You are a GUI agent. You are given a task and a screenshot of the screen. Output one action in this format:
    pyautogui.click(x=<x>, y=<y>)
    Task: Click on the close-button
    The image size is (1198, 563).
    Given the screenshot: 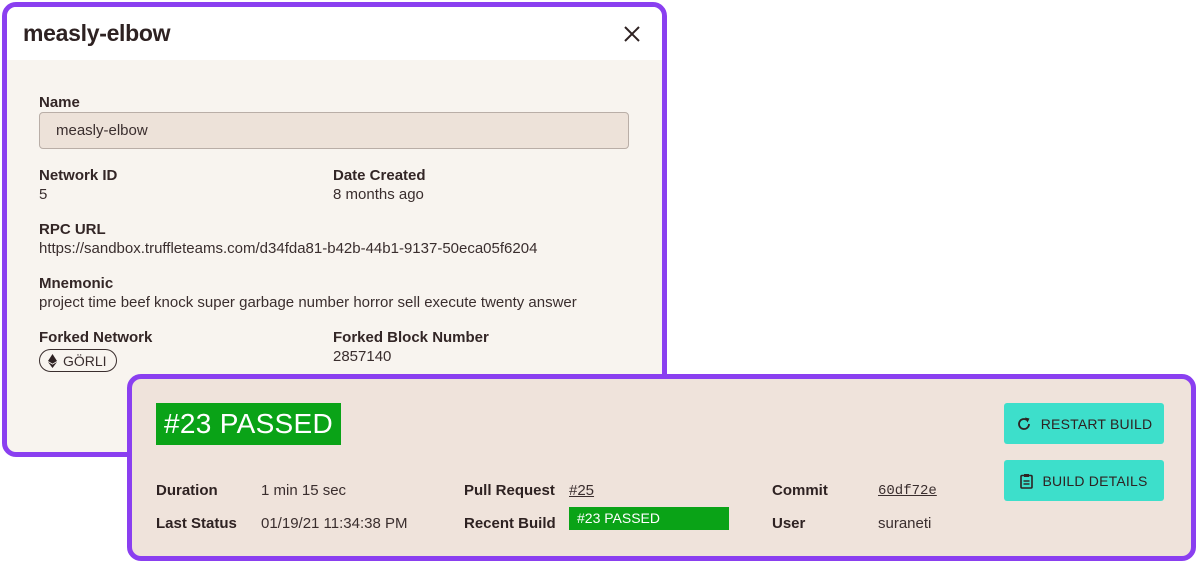 What is the action you would take?
    pyautogui.click(x=632, y=34)
    